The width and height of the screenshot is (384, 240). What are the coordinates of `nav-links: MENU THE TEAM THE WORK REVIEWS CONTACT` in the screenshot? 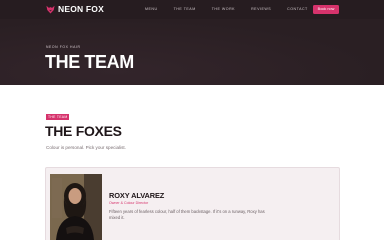 It's located at (234, 9).